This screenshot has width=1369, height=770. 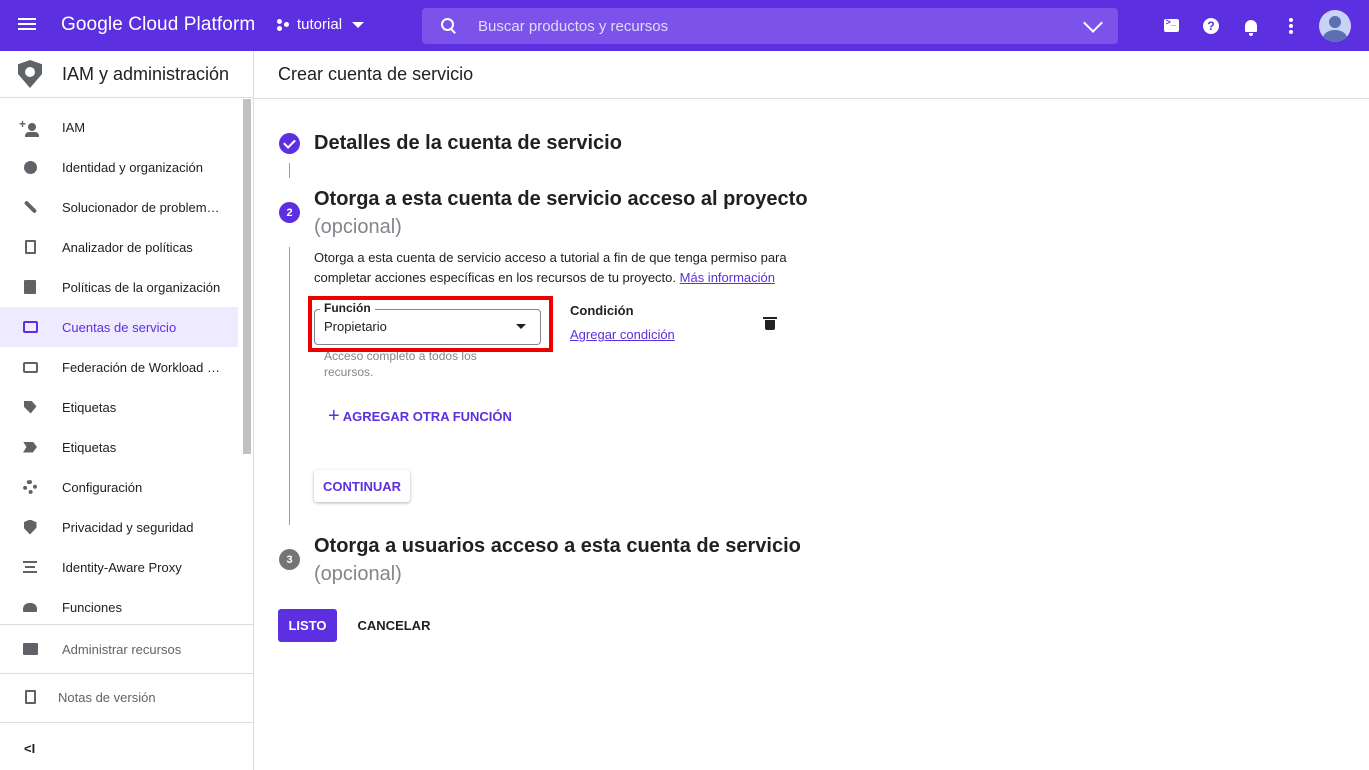 I want to click on collapse-sidebar-icon: <I, so click(x=29, y=748).